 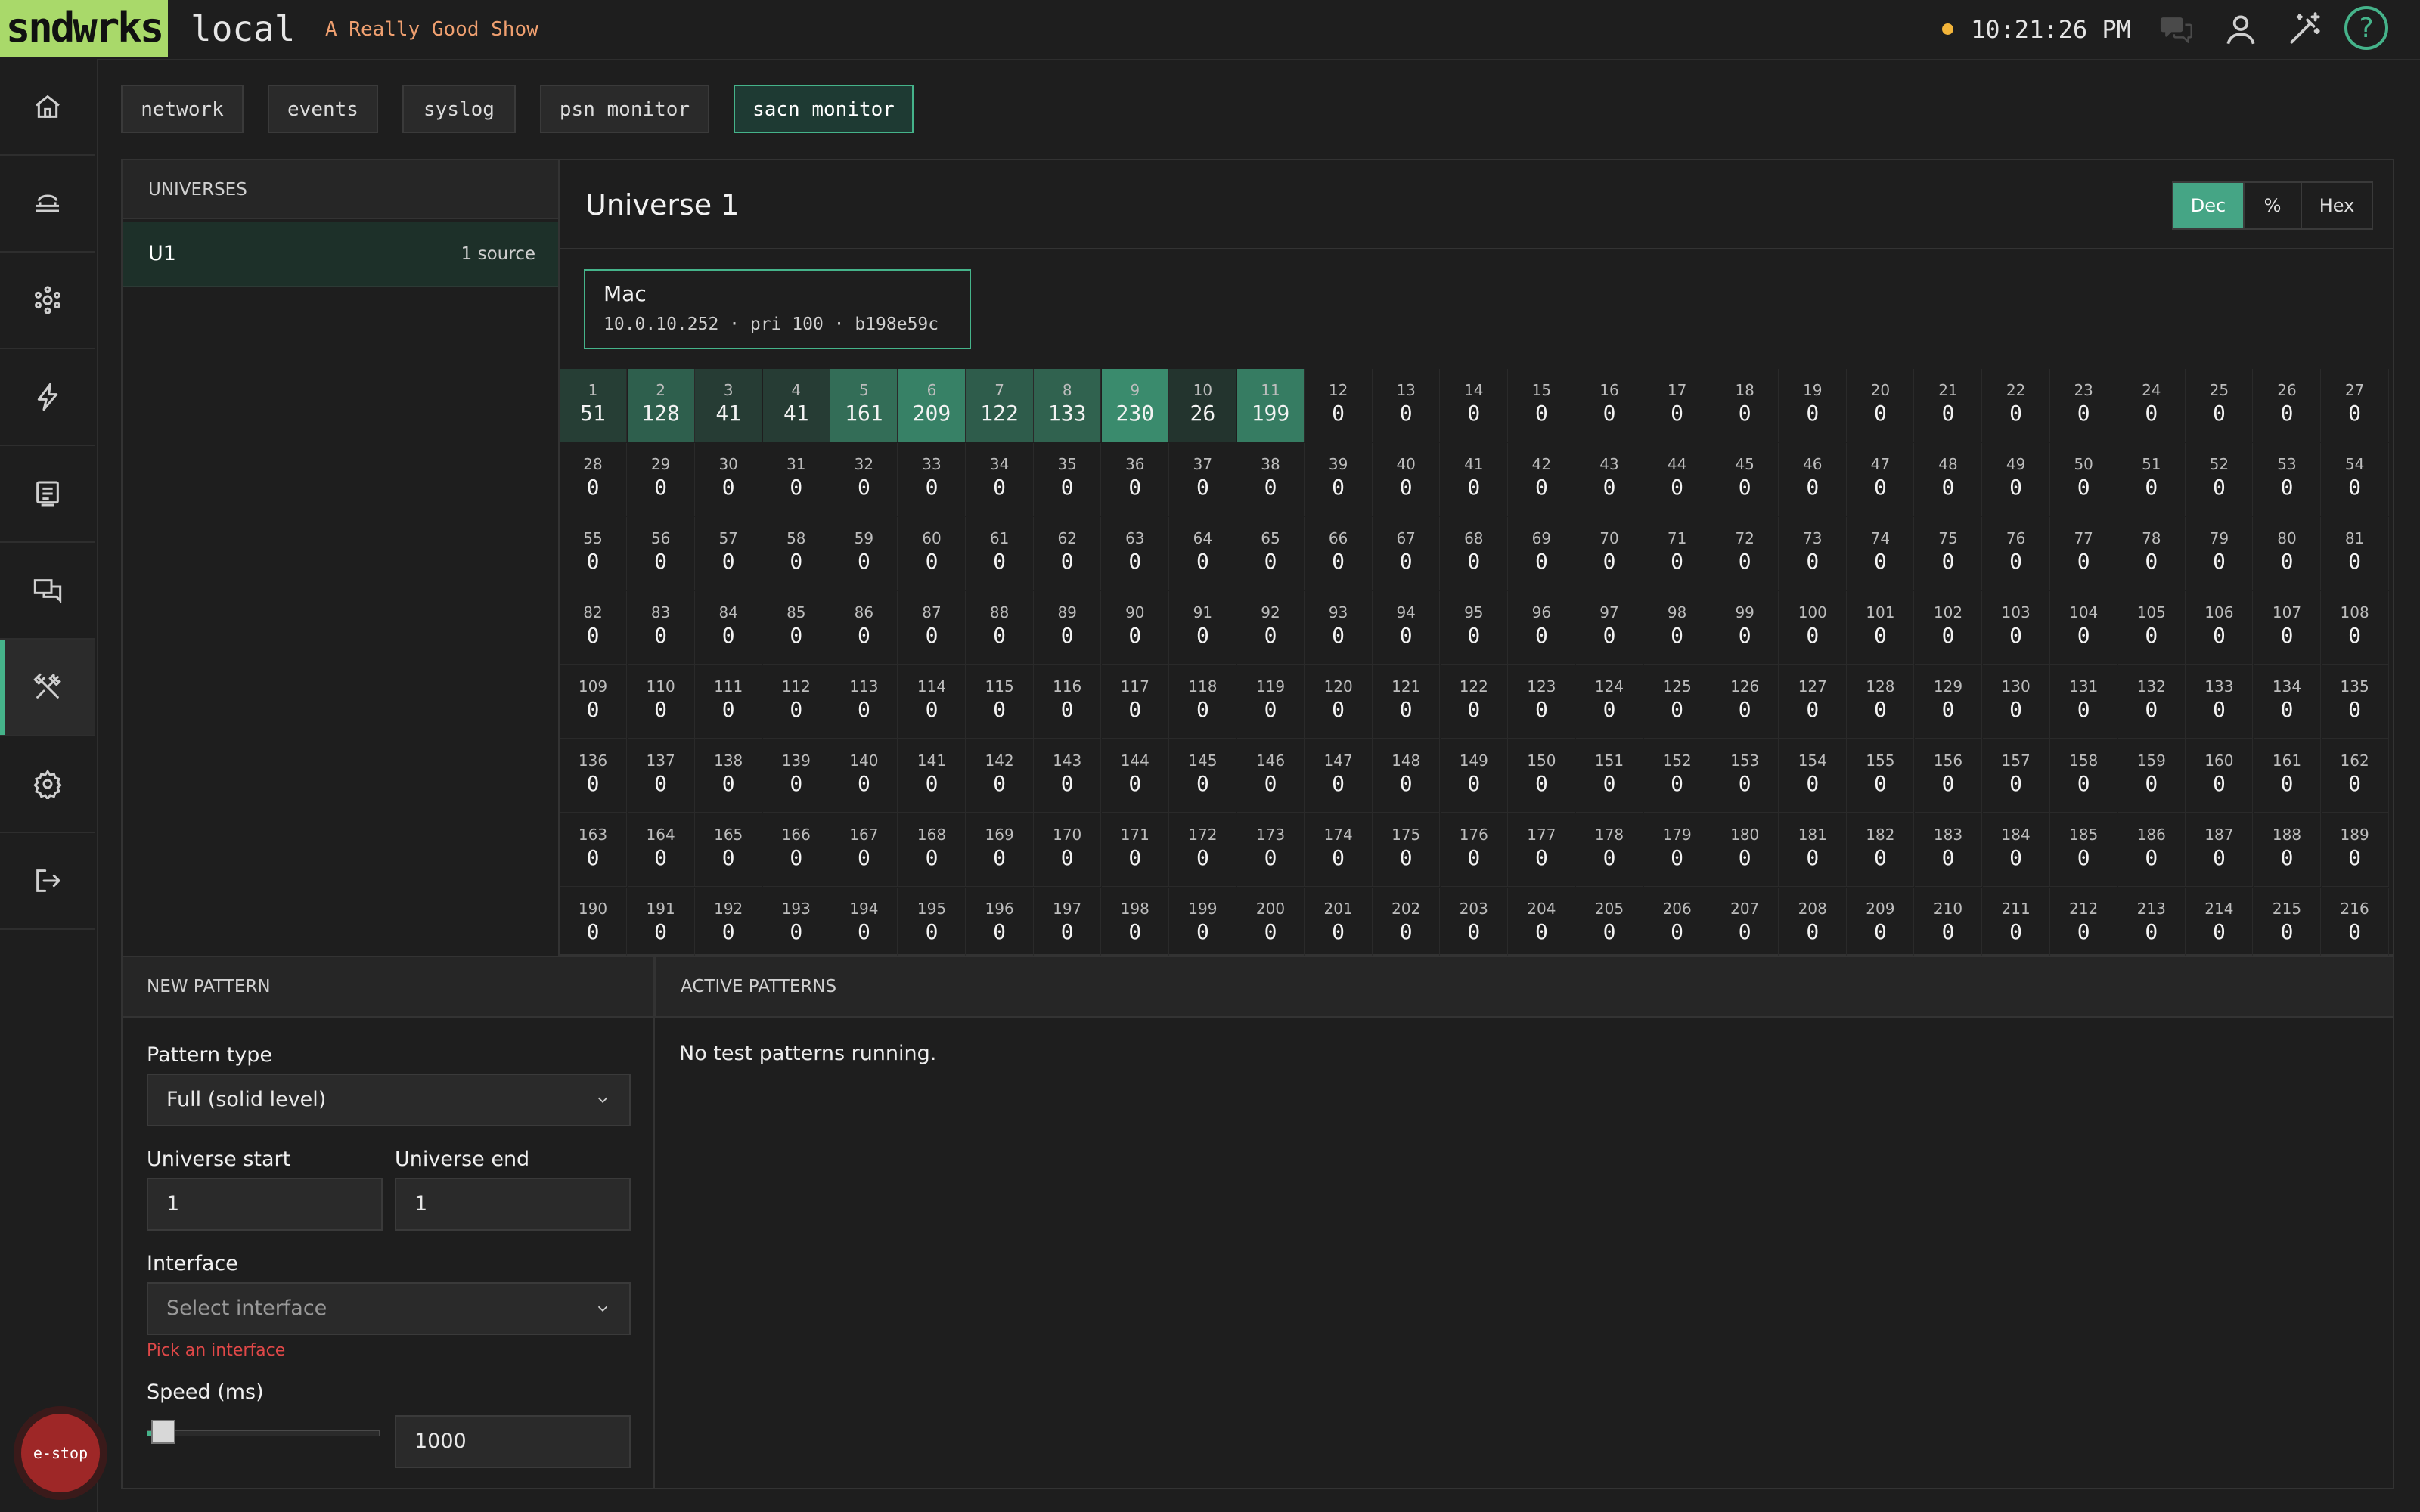 I want to click on format-hex-button: Hex, so click(x=2337, y=205).